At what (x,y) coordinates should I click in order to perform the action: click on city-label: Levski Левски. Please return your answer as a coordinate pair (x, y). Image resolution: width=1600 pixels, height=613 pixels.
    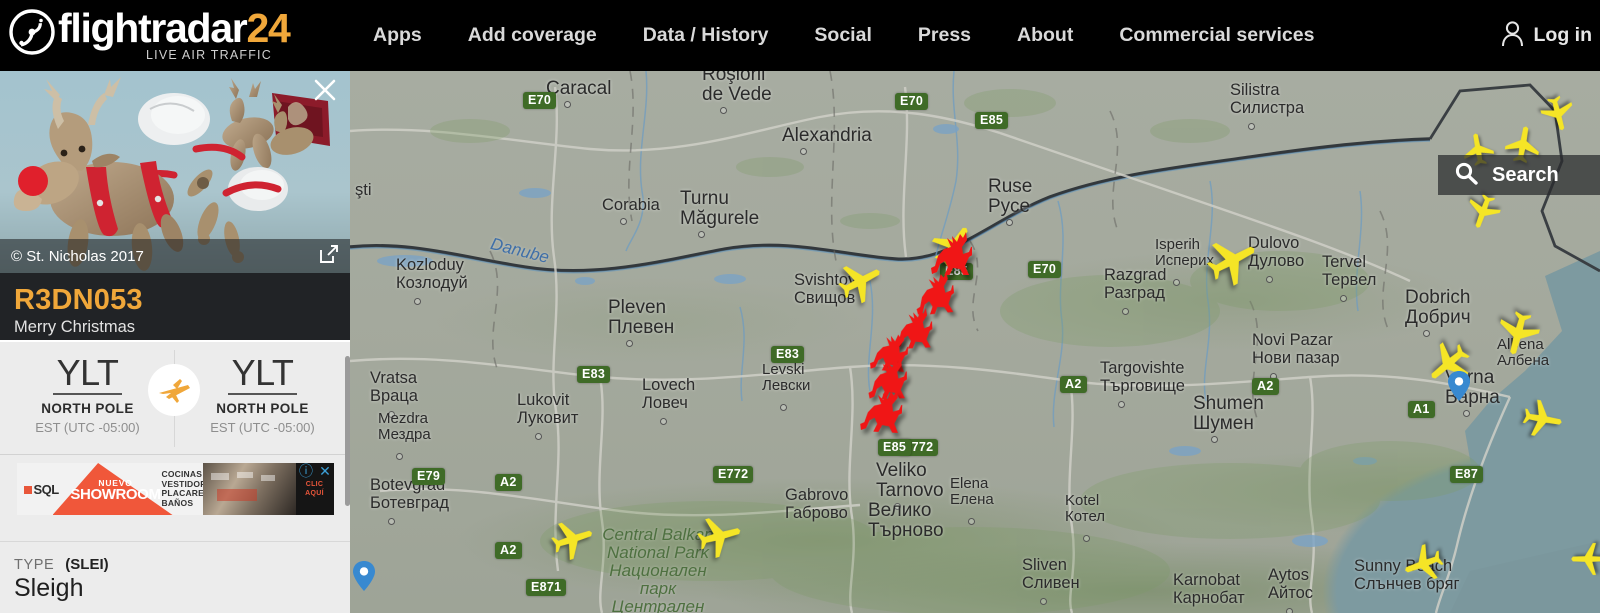
    Looking at the image, I should click on (786, 378).